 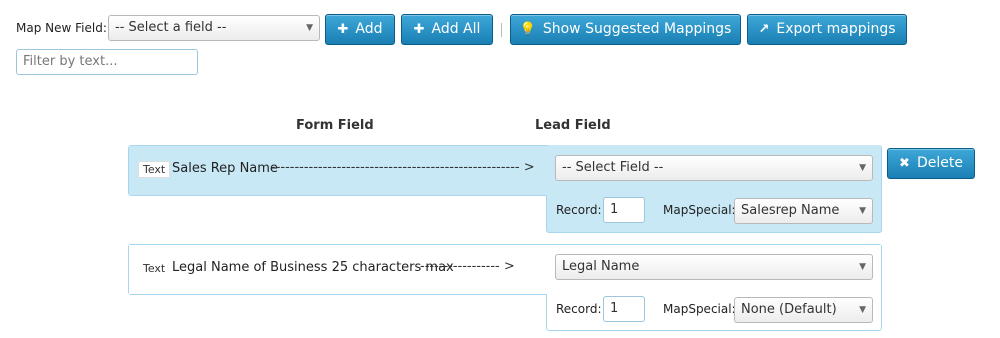 What do you see at coordinates (369, 29) in the screenshot?
I see `add-button-label: Add` at bounding box center [369, 29].